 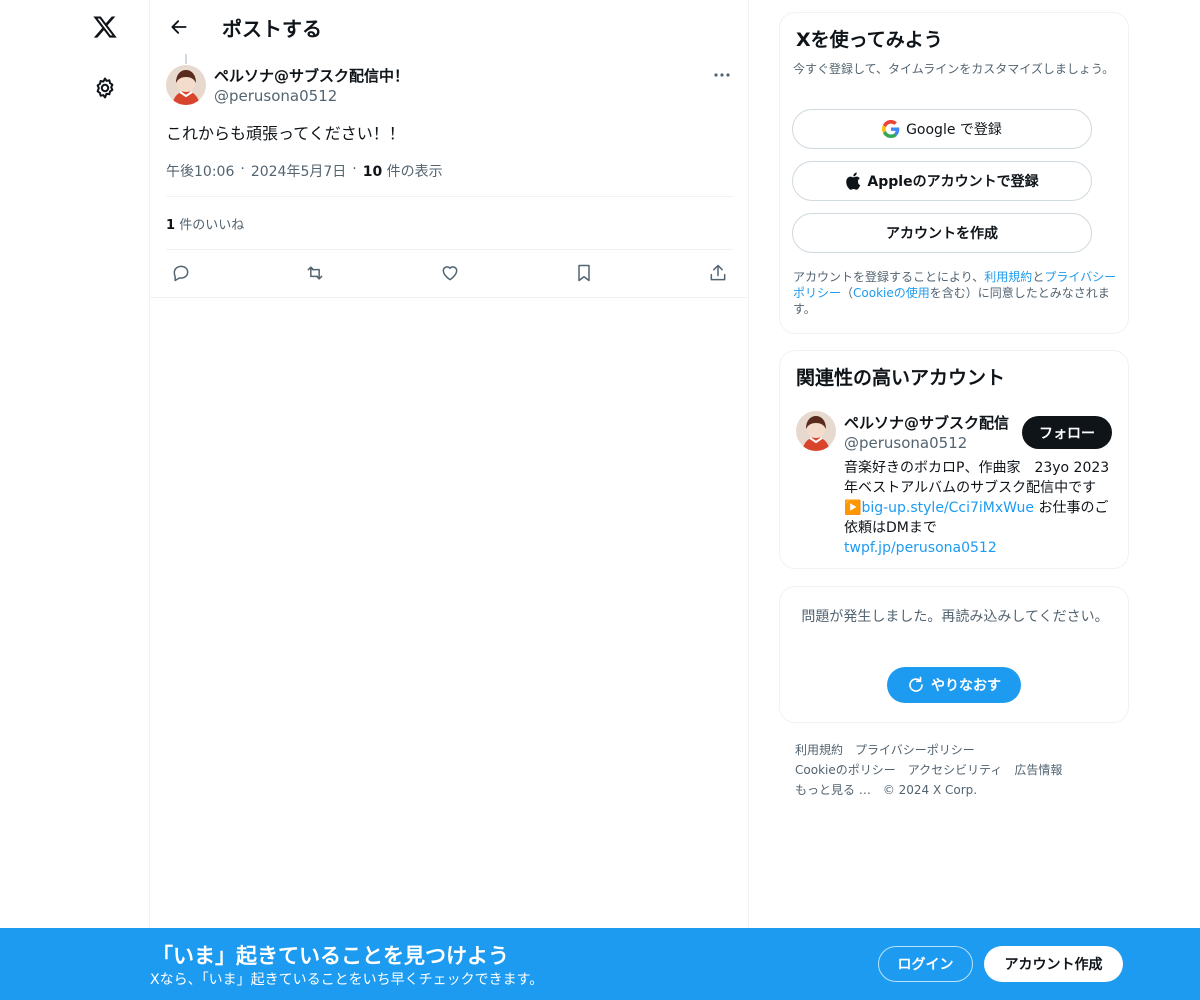 I want to click on cookie-open: （, so click(x=847, y=293).